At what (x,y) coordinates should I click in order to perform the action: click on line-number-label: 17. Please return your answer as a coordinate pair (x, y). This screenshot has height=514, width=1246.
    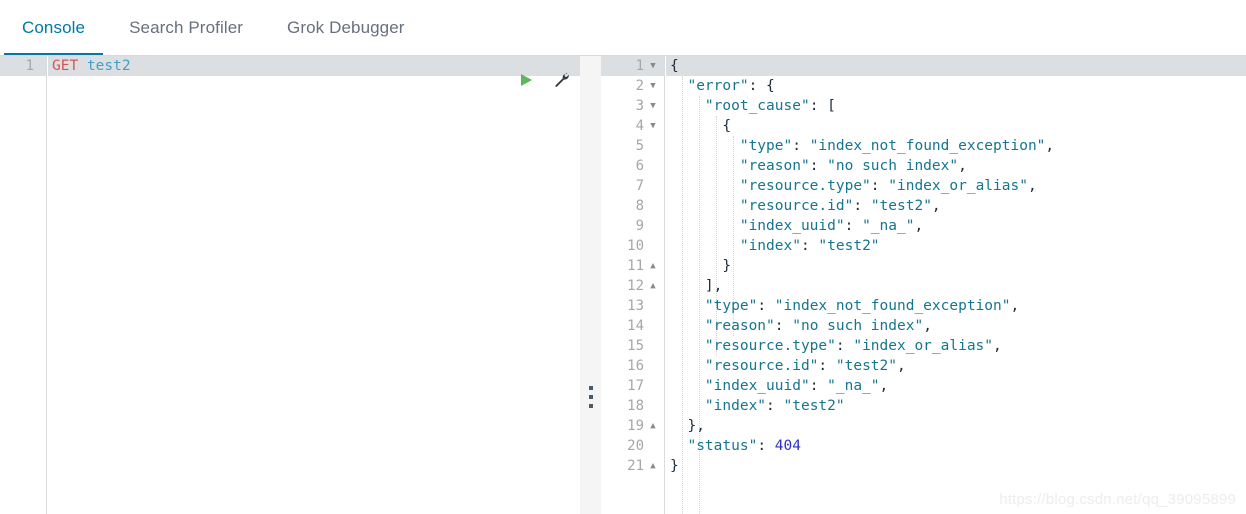
    Looking at the image, I should click on (635, 386).